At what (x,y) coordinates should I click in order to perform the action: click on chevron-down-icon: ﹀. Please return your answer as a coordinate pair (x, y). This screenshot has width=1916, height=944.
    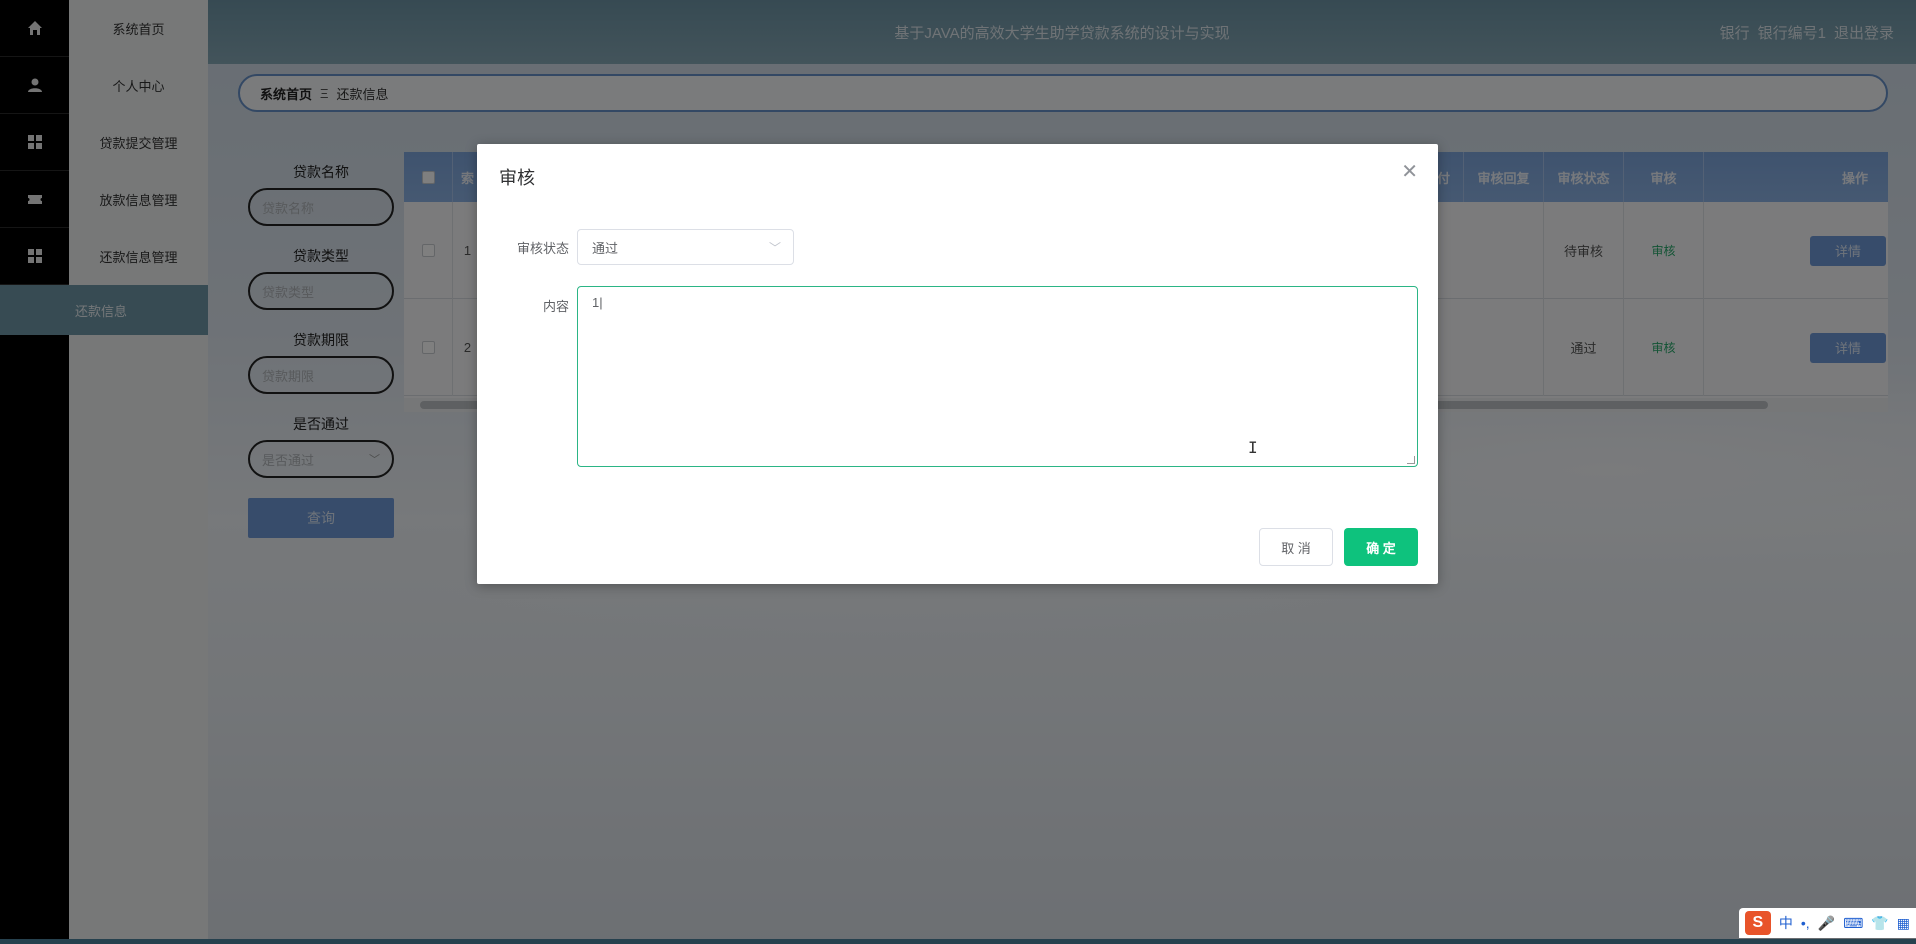
    Looking at the image, I should click on (774, 248).